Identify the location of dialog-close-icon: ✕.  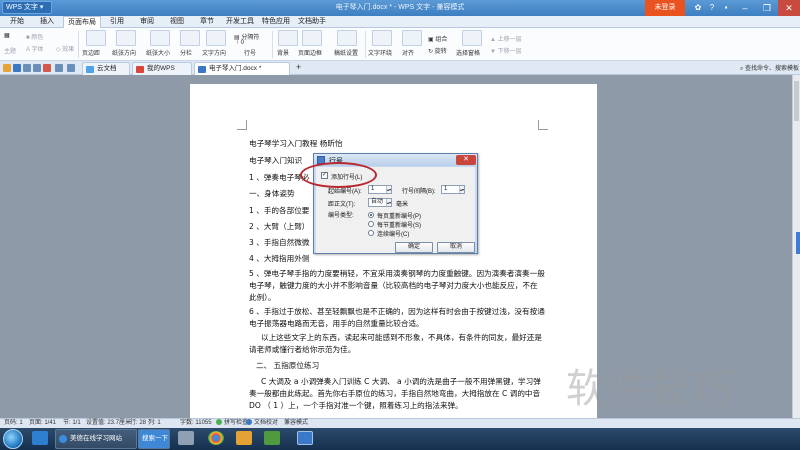
(466, 160).